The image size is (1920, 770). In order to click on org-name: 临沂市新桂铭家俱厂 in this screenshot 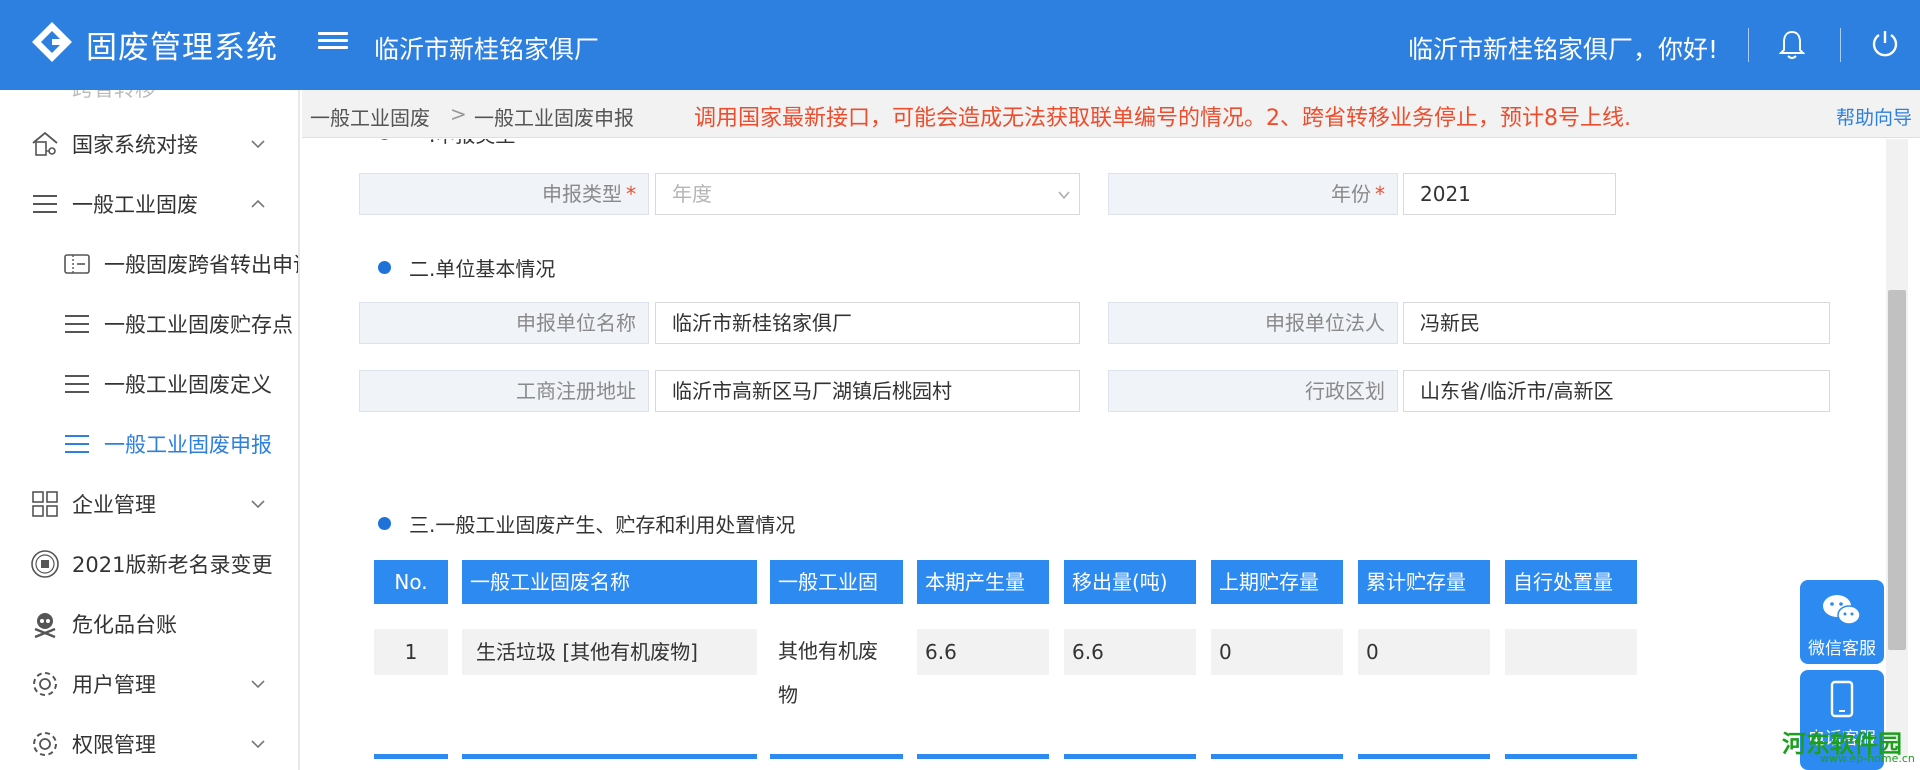, I will do `click(487, 49)`.